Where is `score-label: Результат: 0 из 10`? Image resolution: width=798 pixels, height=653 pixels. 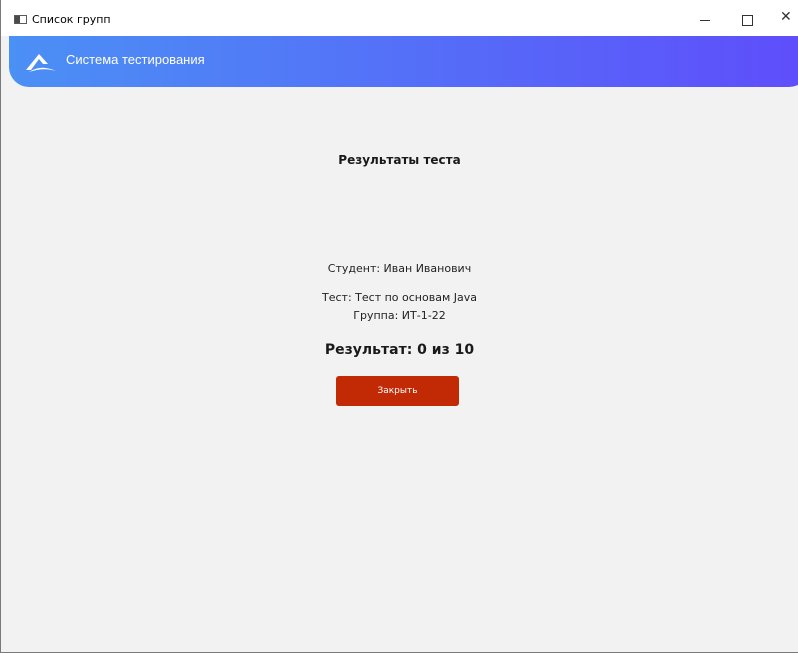 score-label: Результат: 0 из 10 is located at coordinates (399, 350).